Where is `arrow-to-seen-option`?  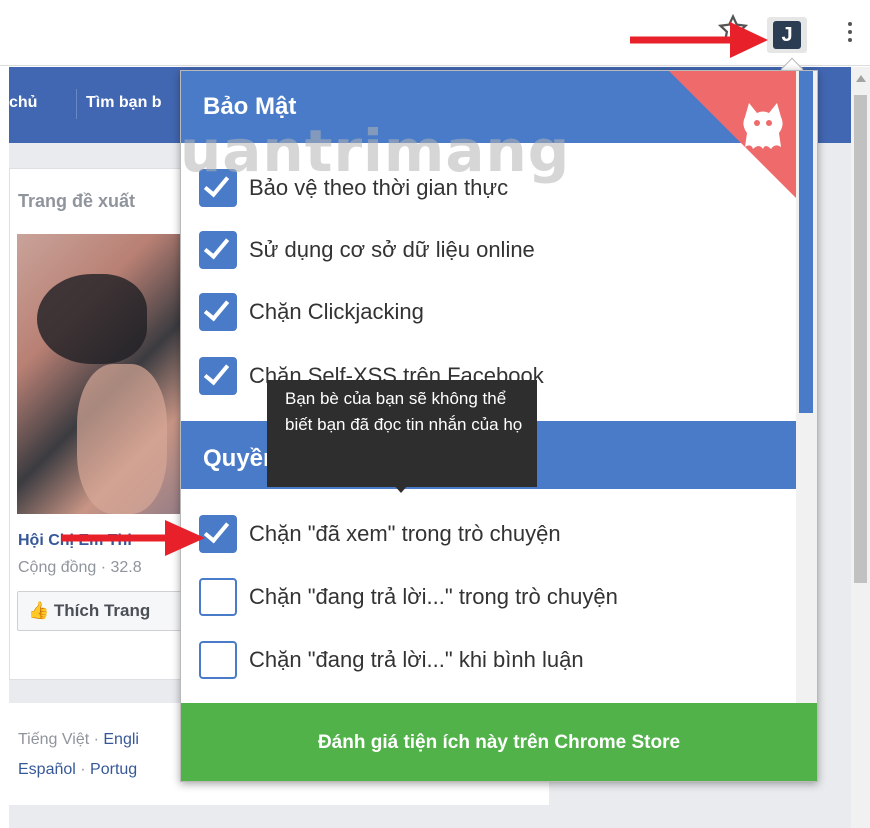 arrow-to-seen-option is located at coordinates (133, 538).